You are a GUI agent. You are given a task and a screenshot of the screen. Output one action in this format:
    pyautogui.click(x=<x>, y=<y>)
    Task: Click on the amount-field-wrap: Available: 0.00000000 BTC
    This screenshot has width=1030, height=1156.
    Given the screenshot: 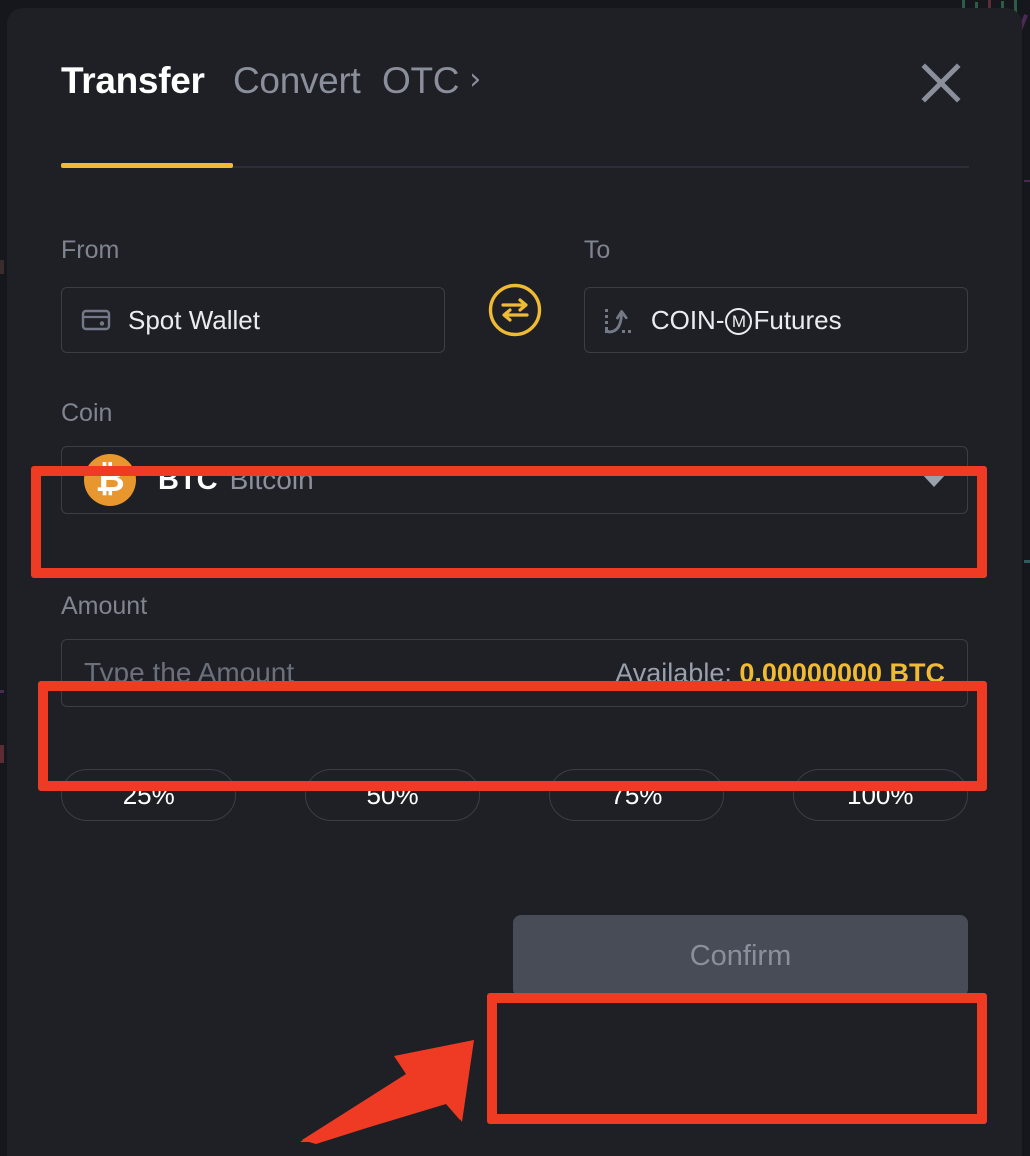 What is the action you would take?
    pyautogui.click(x=514, y=673)
    